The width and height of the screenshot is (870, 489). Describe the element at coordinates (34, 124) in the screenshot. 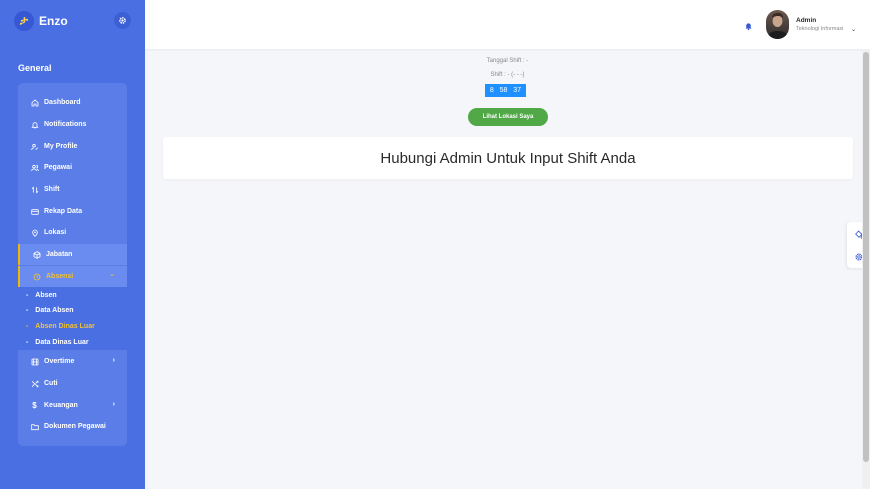

I see `bell-icon` at that location.